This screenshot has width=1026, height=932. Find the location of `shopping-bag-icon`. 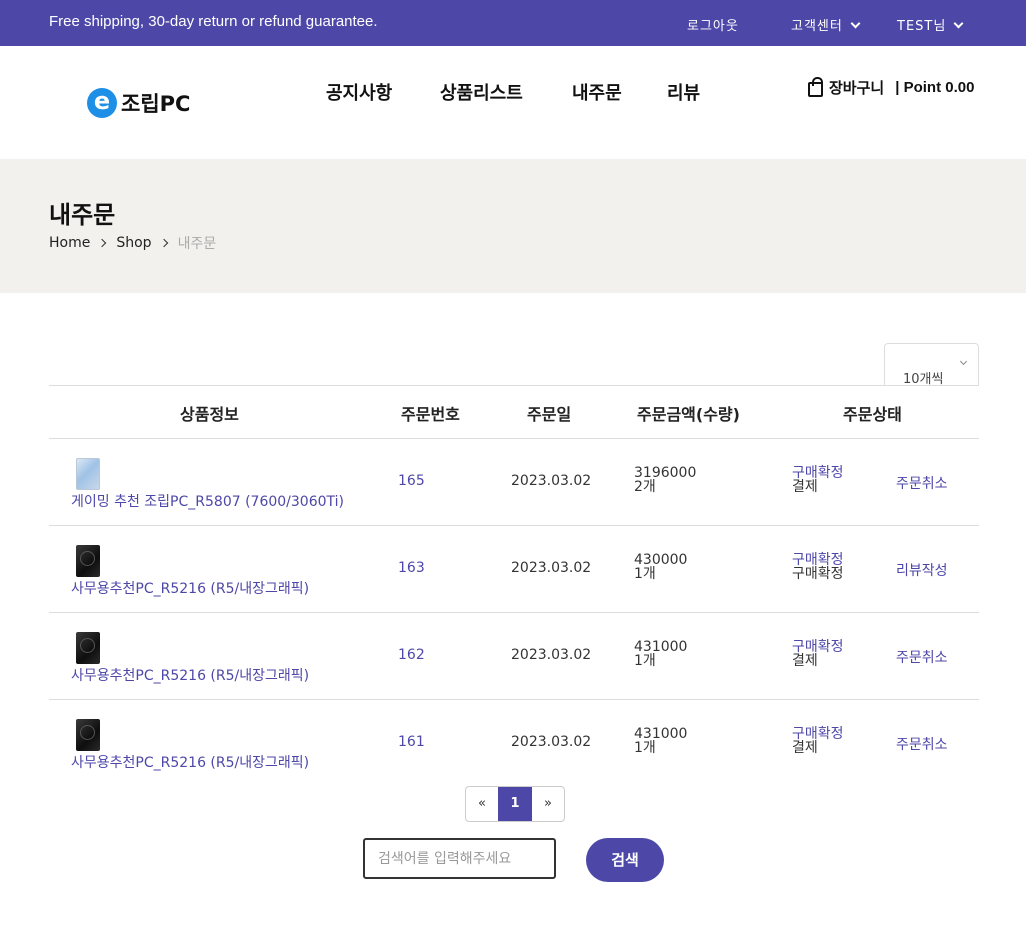

shopping-bag-icon is located at coordinates (815, 87).